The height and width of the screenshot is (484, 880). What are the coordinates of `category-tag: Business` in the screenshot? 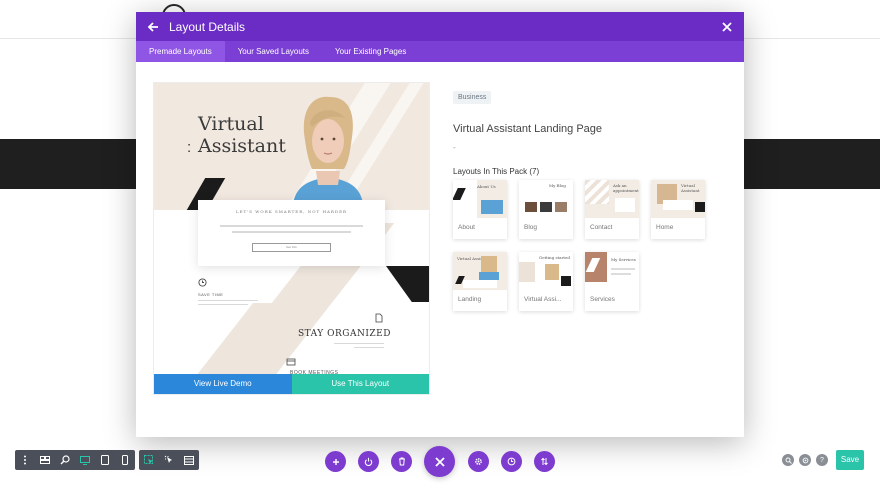 It's located at (472, 97).